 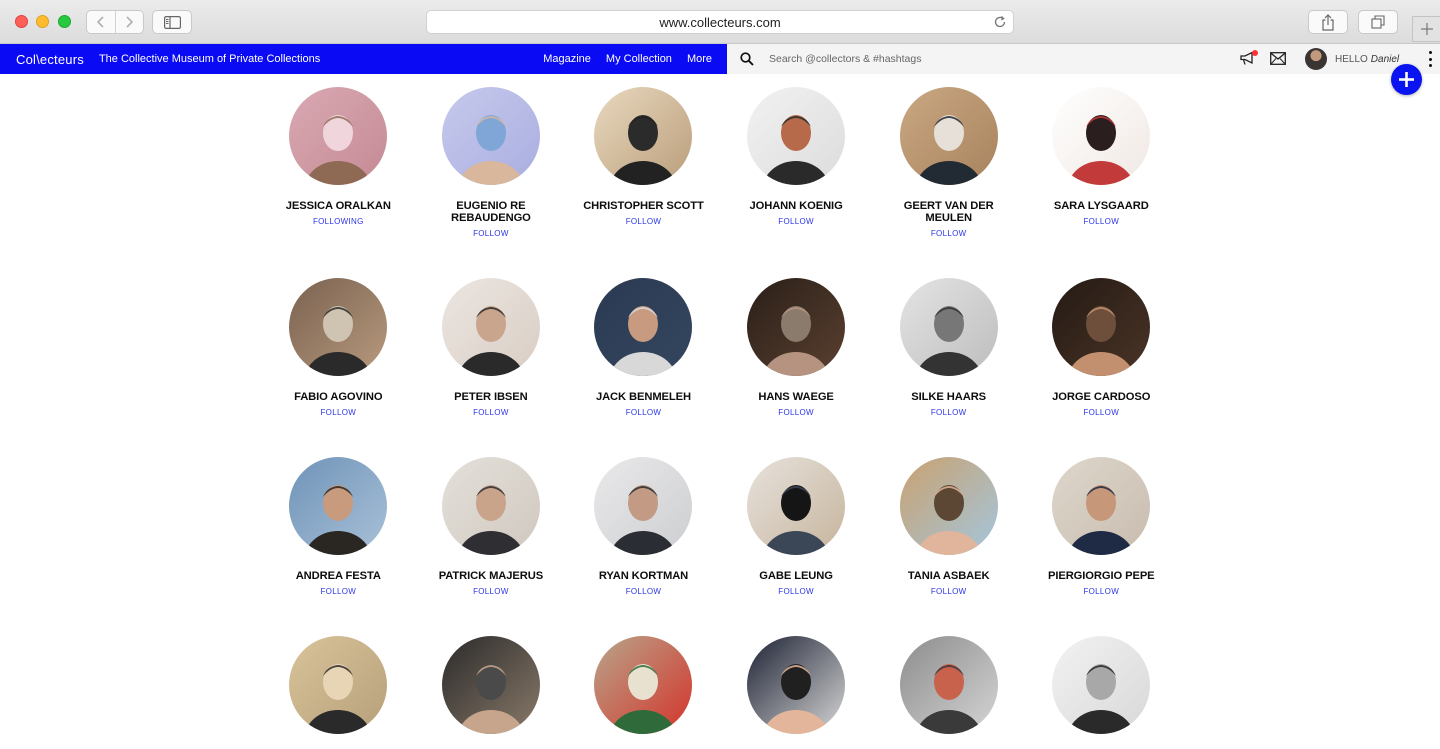 What do you see at coordinates (949, 576) in the screenshot?
I see `collector-name: TANIA ASBAEK` at bounding box center [949, 576].